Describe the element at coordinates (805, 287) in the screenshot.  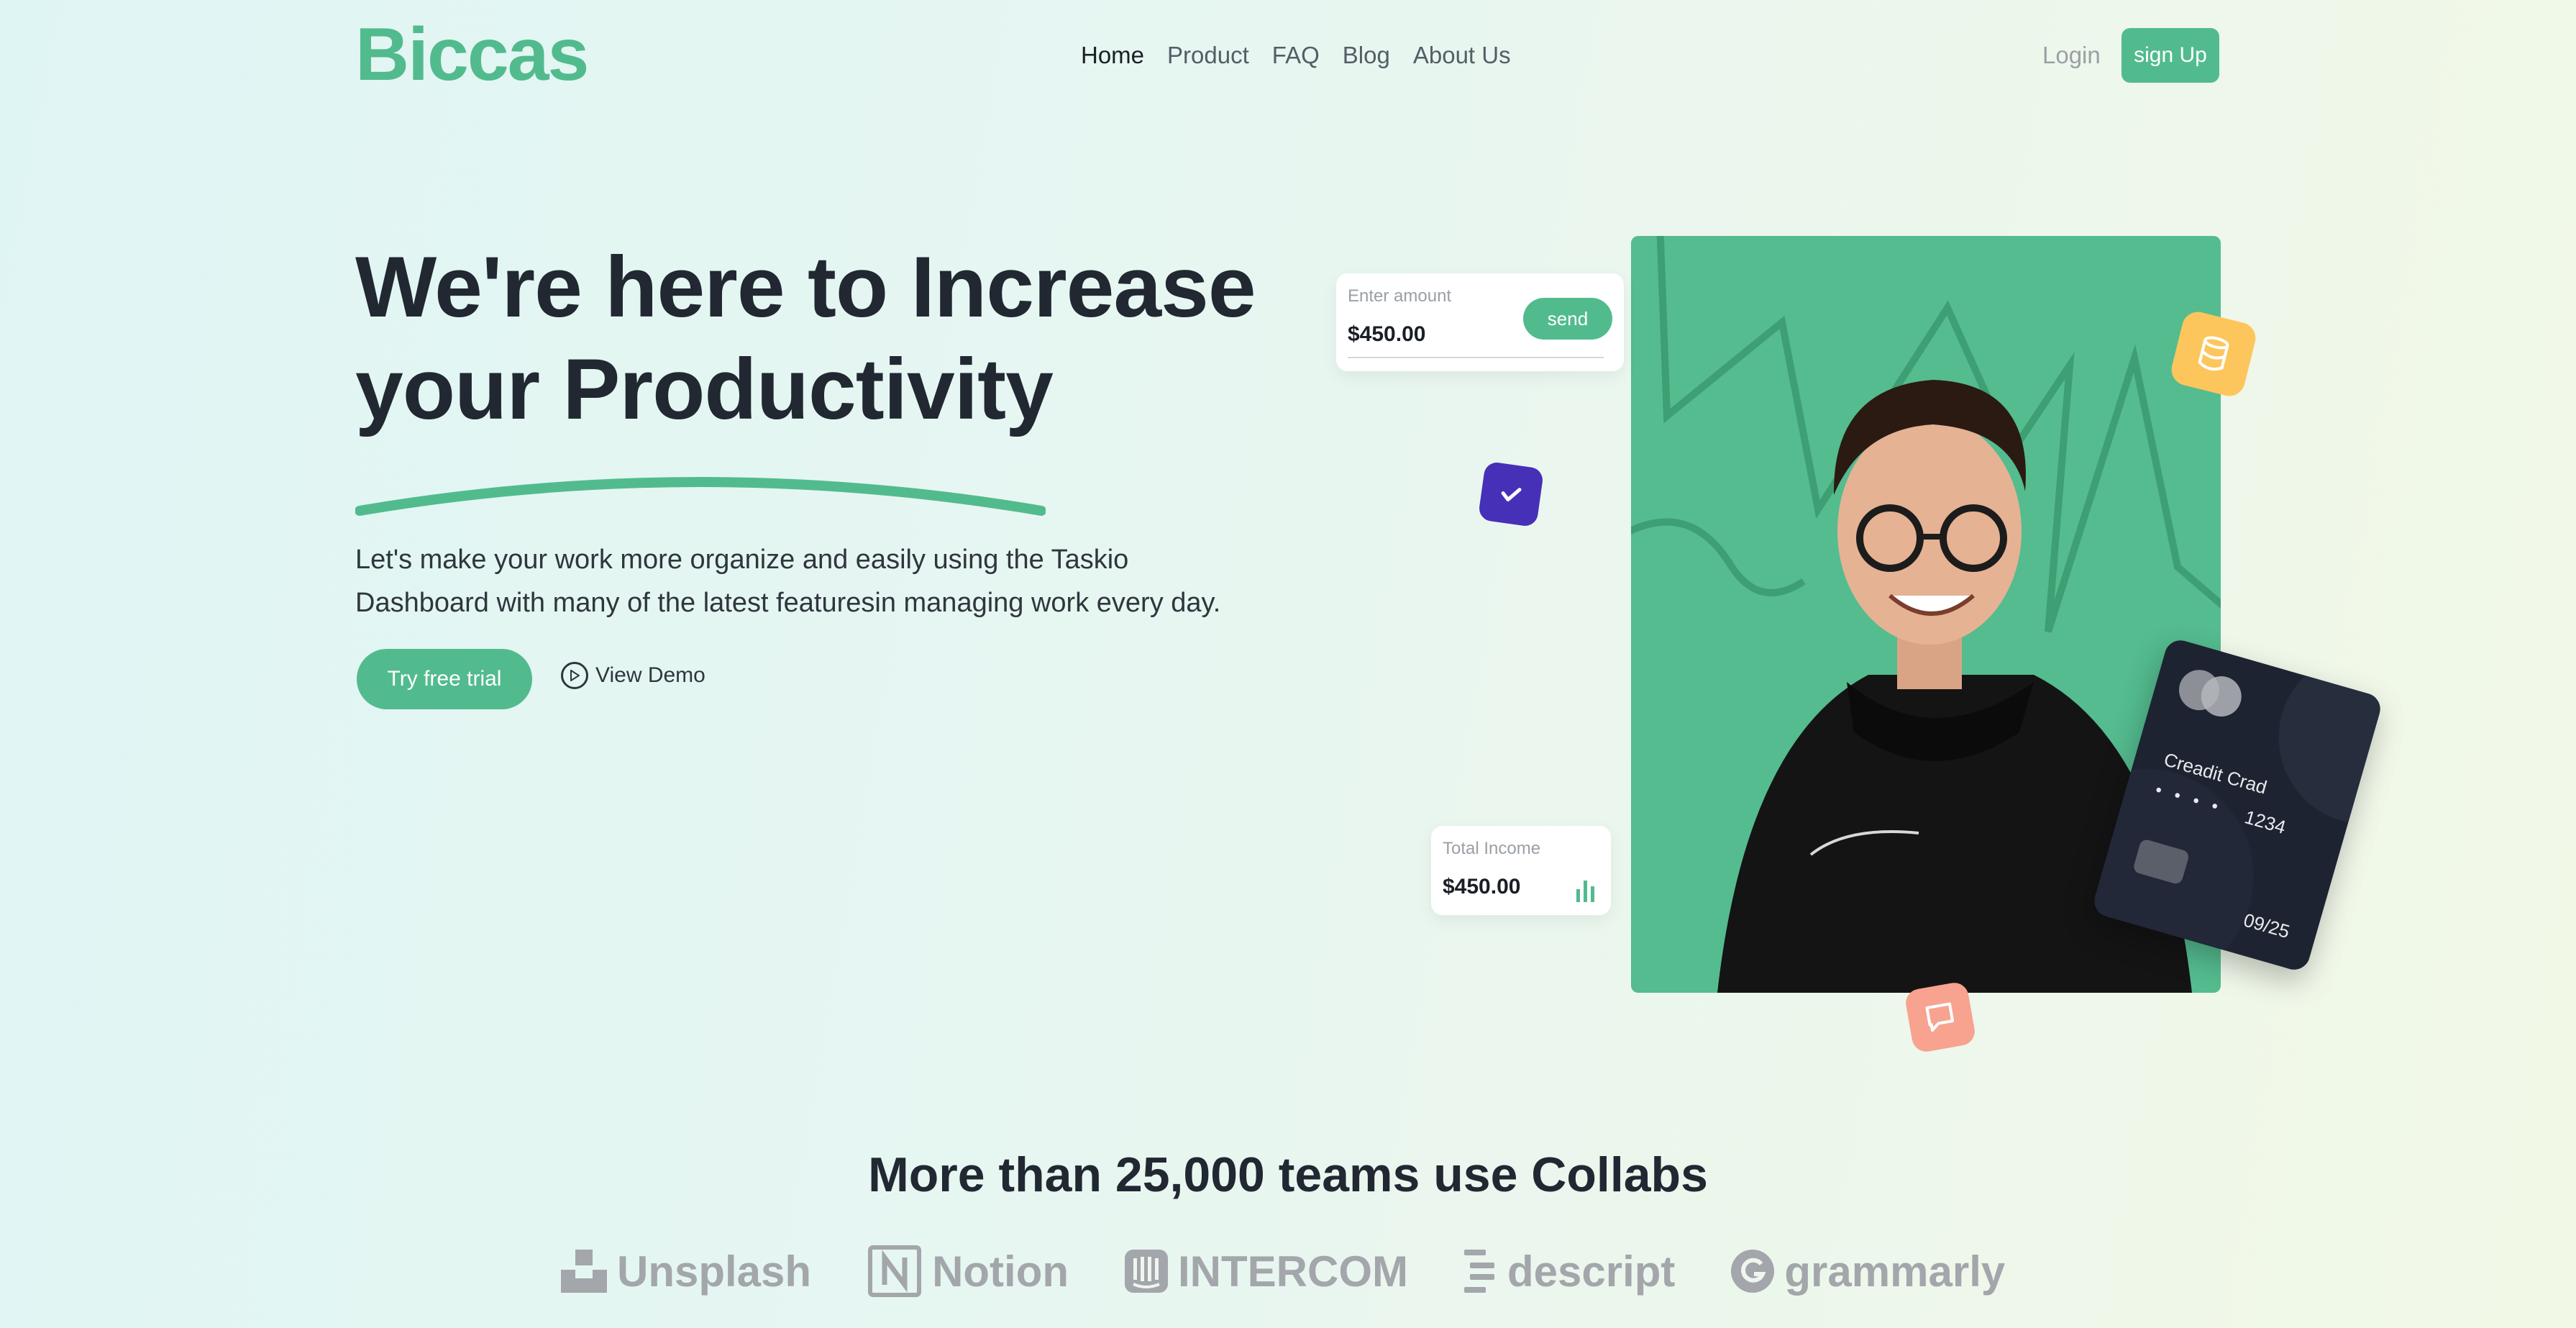
I see `hero-title-line-1: We're here to Increase` at that location.